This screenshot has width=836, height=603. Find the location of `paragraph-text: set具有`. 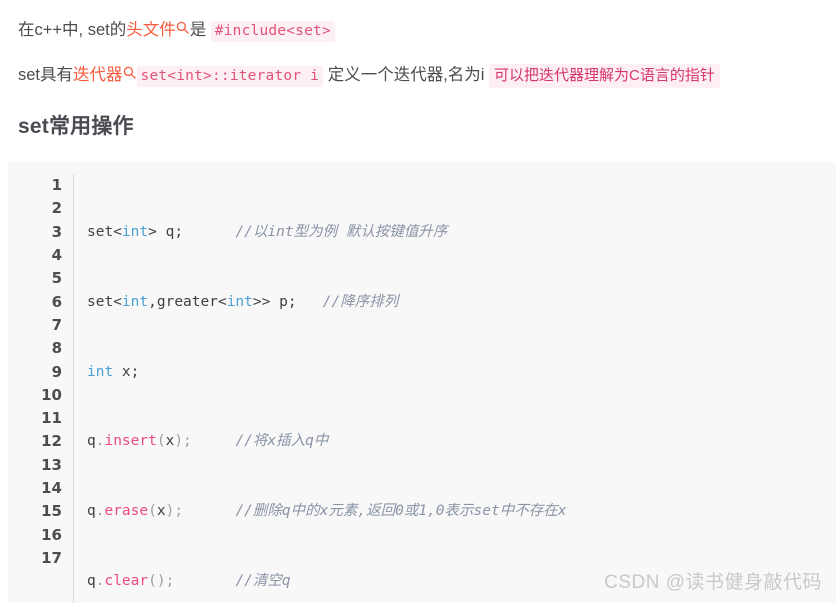

paragraph-text: set具有 is located at coordinates (46, 74).